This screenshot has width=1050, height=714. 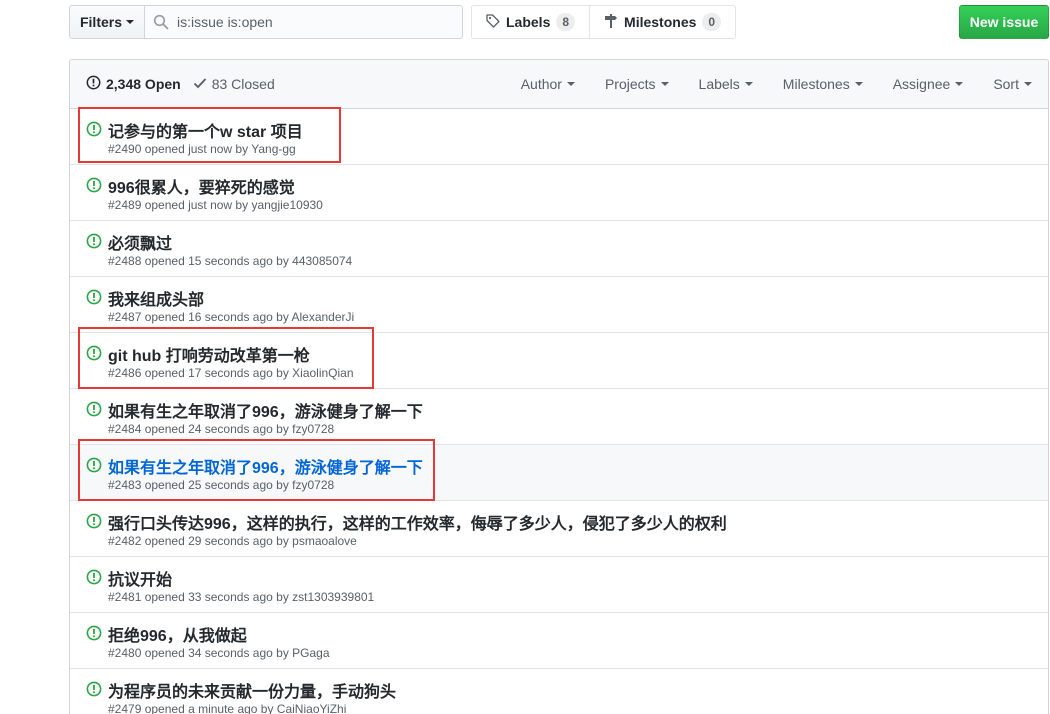 I want to click on author-filter: Author, so click(x=548, y=84).